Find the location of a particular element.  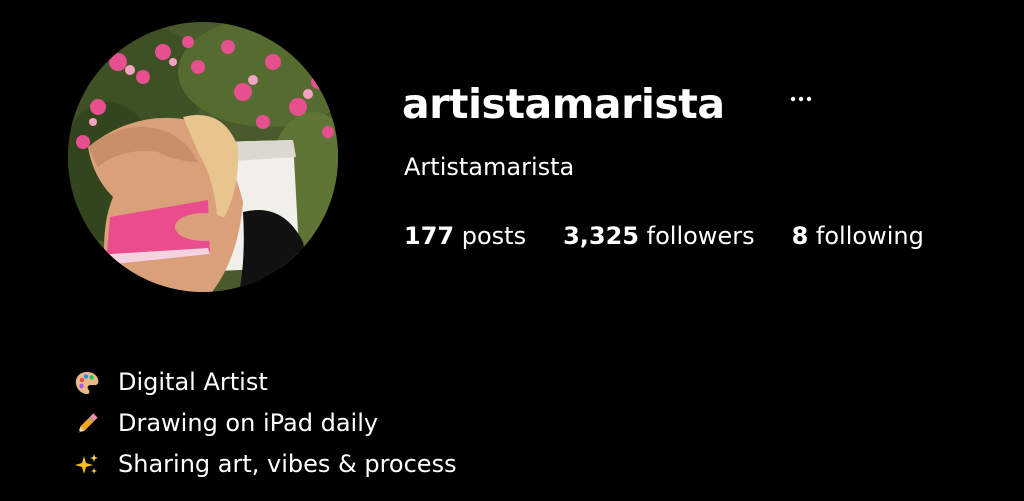

sparkles-icon is located at coordinates (87, 465).